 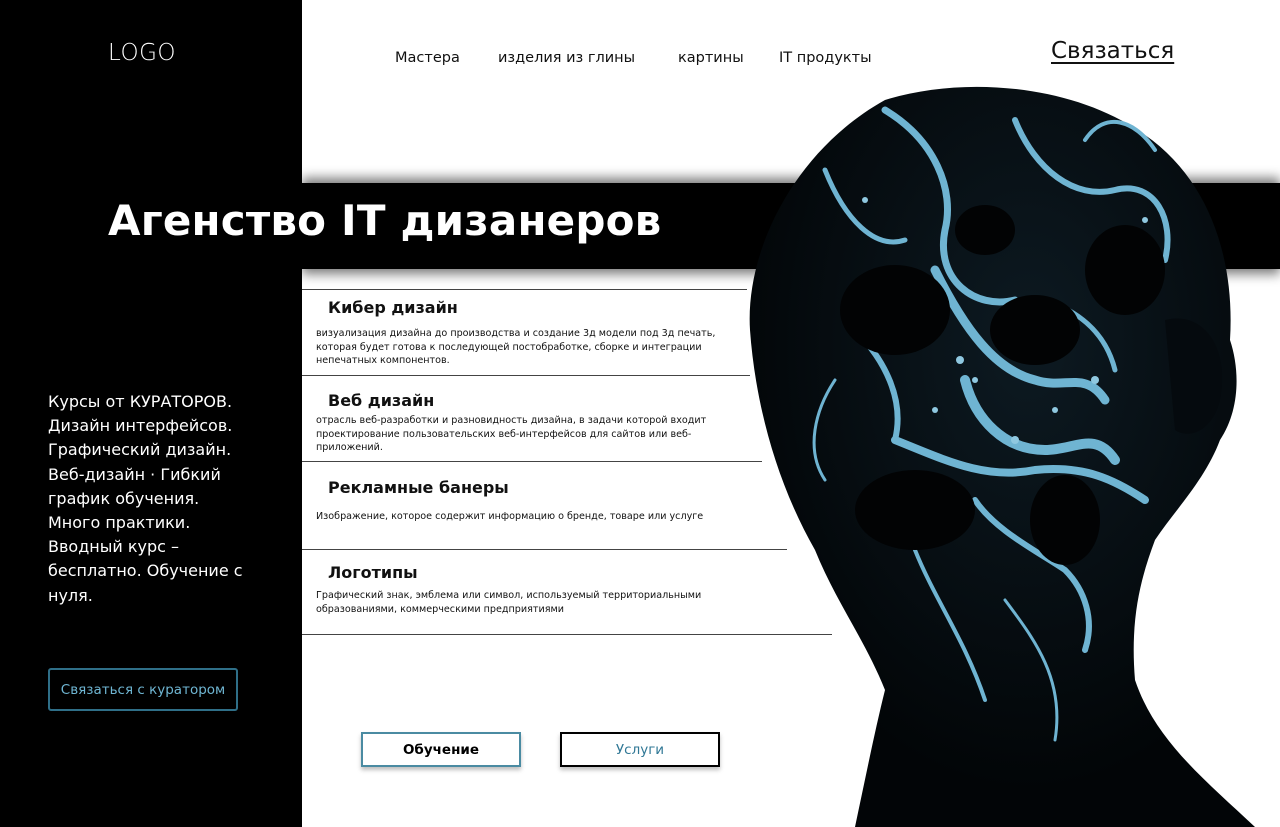 What do you see at coordinates (393, 307) in the screenshot?
I see `service-title-cyber: Кибер дизайн` at bounding box center [393, 307].